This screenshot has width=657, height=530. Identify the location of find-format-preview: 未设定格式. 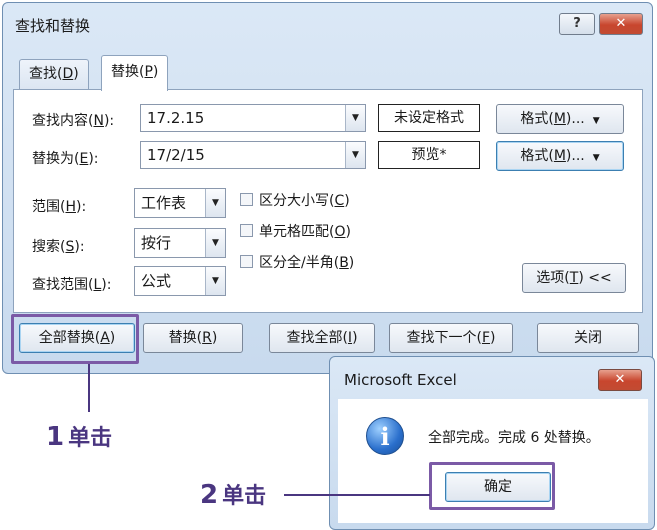
(429, 118).